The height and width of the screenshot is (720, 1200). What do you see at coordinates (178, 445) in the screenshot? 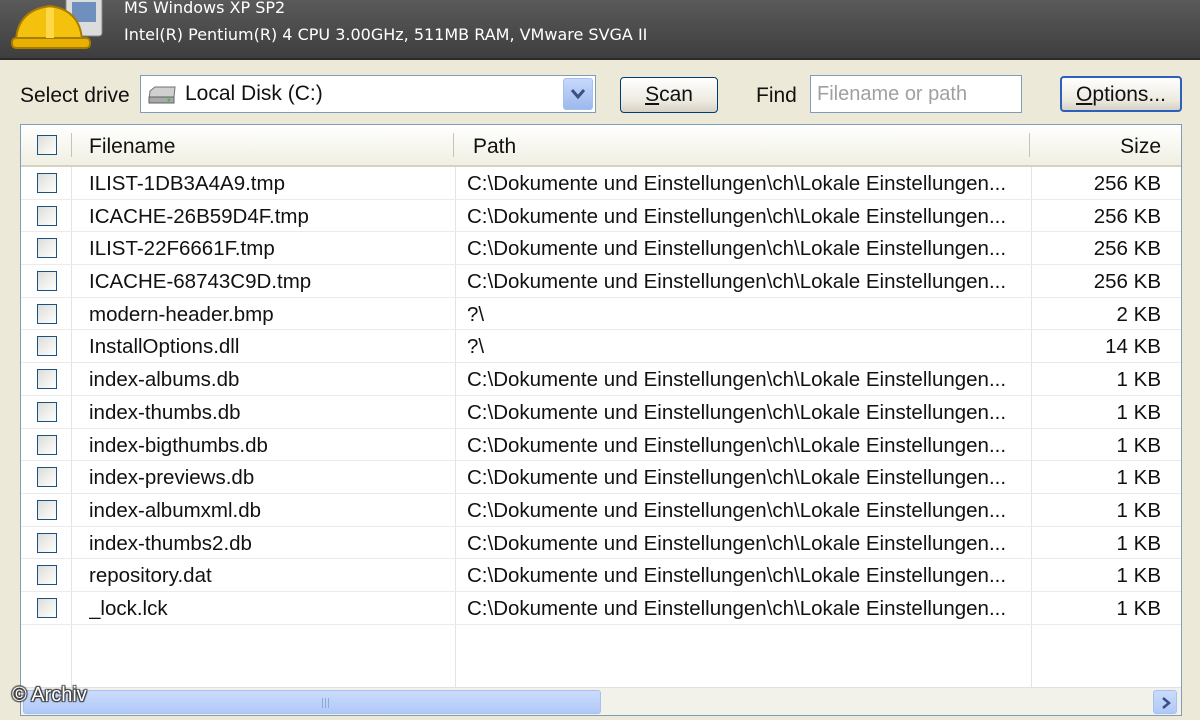
I see `row-filename: index-bigthumbs.db` at bounding box center [178, 445].